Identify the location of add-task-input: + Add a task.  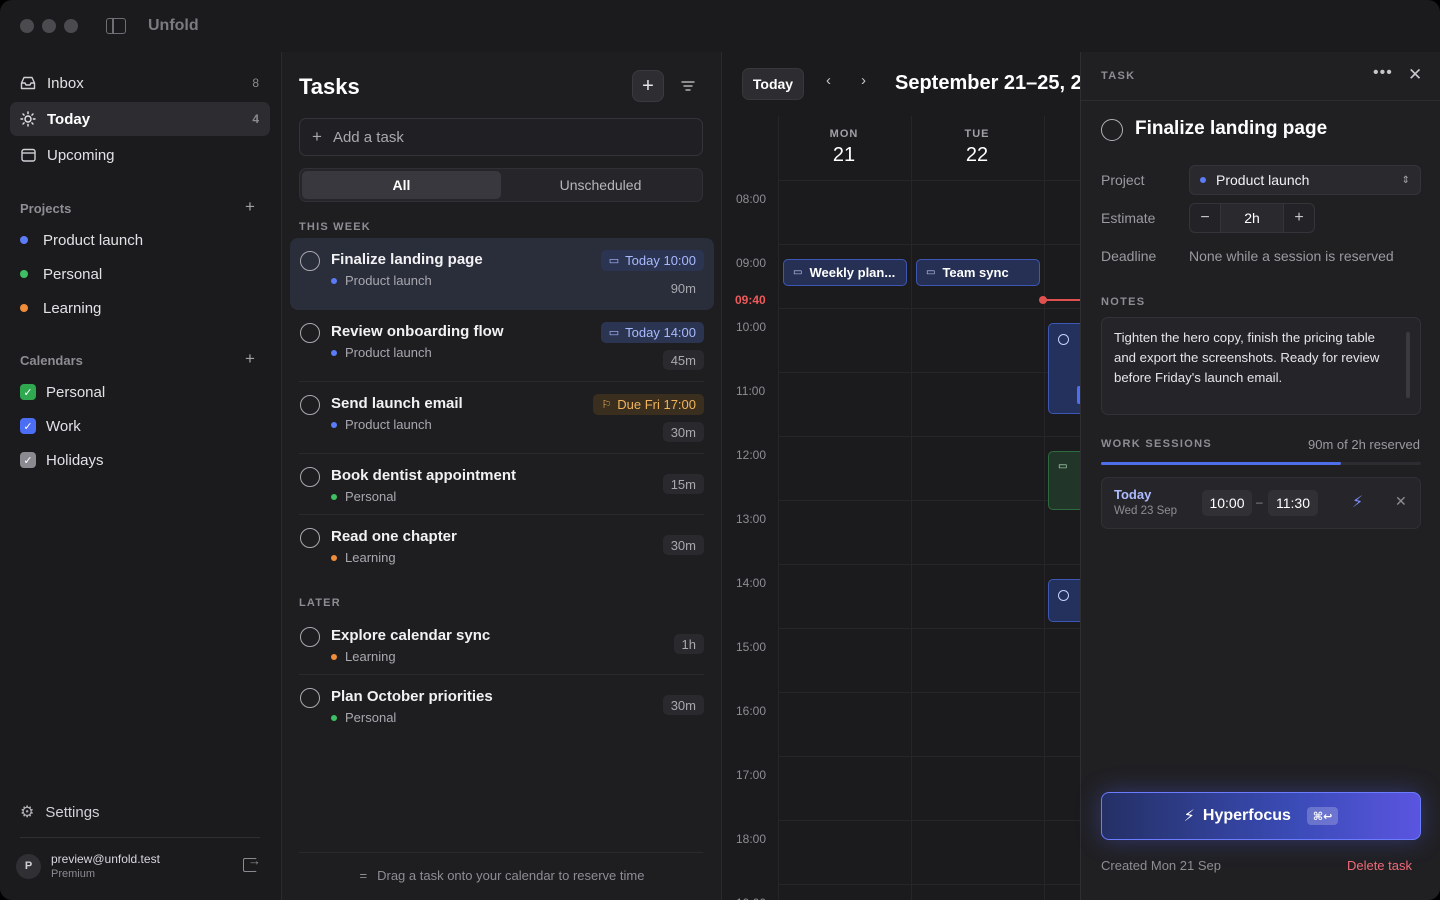
(501, 137).